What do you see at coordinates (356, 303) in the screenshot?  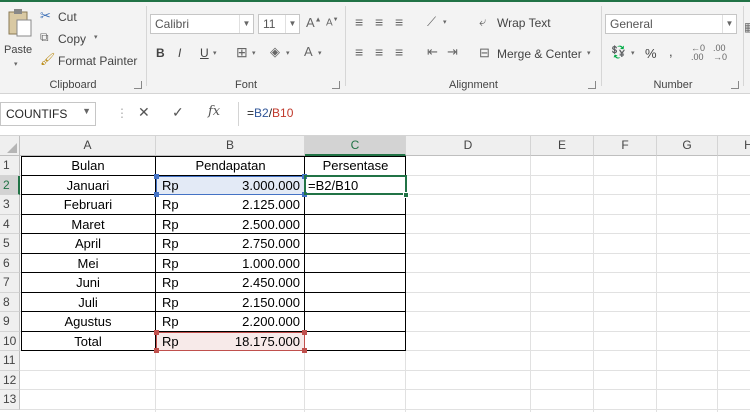 I see `cell-c8` at bounding box center [356, 303].